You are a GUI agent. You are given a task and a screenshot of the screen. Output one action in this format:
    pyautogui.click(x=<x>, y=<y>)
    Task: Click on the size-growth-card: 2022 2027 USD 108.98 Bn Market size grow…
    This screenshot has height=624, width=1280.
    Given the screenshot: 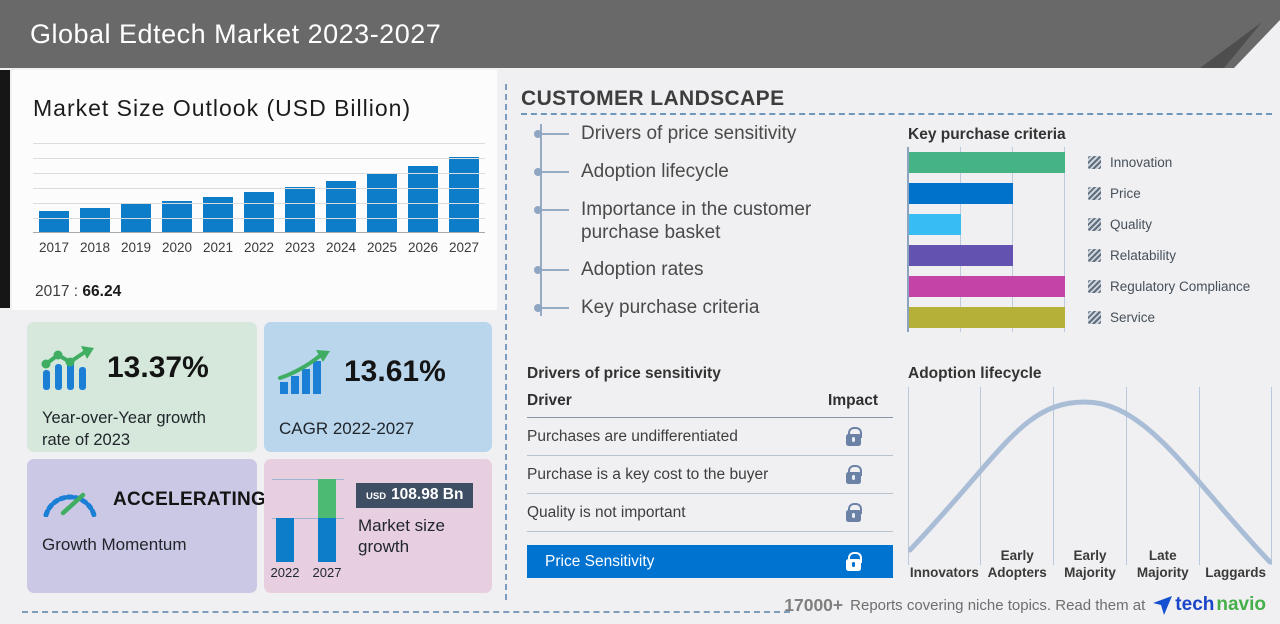 What is the action you would take?
    pyautogui.click(x=378, y=526)
    